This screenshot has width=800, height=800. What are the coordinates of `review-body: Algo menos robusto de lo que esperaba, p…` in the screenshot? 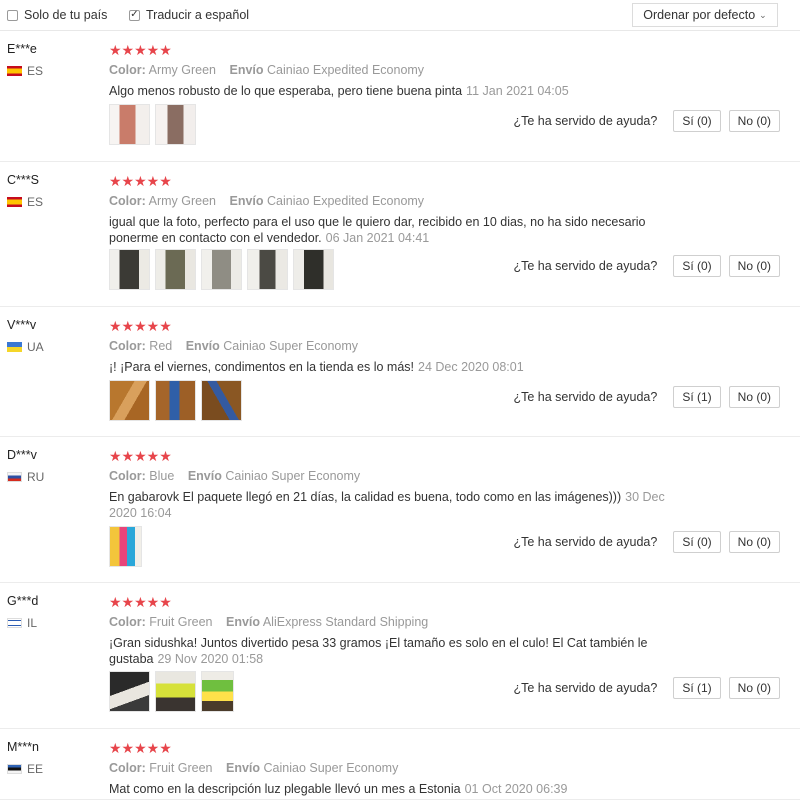 It's located at (286, 91).